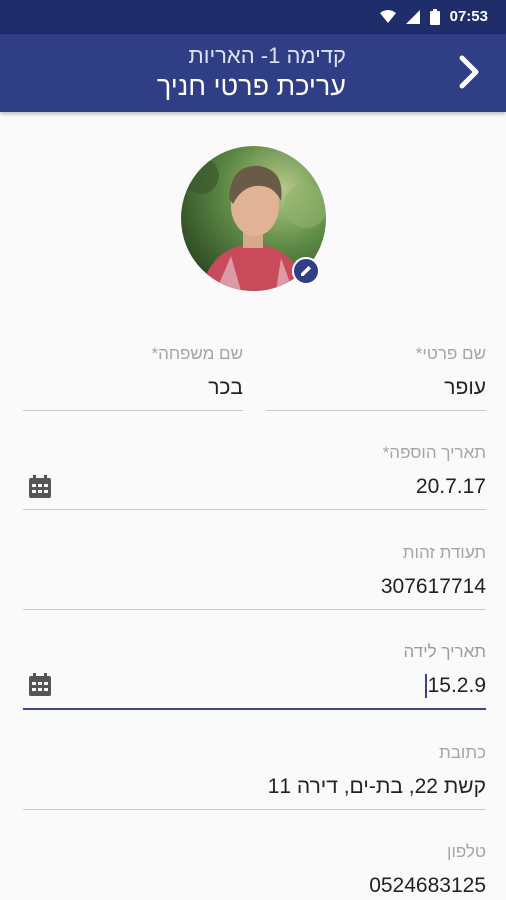 This screenshot has height=900, width=506. I want to click on page-title: עריכת פרטי חניך, so click(251, 86).